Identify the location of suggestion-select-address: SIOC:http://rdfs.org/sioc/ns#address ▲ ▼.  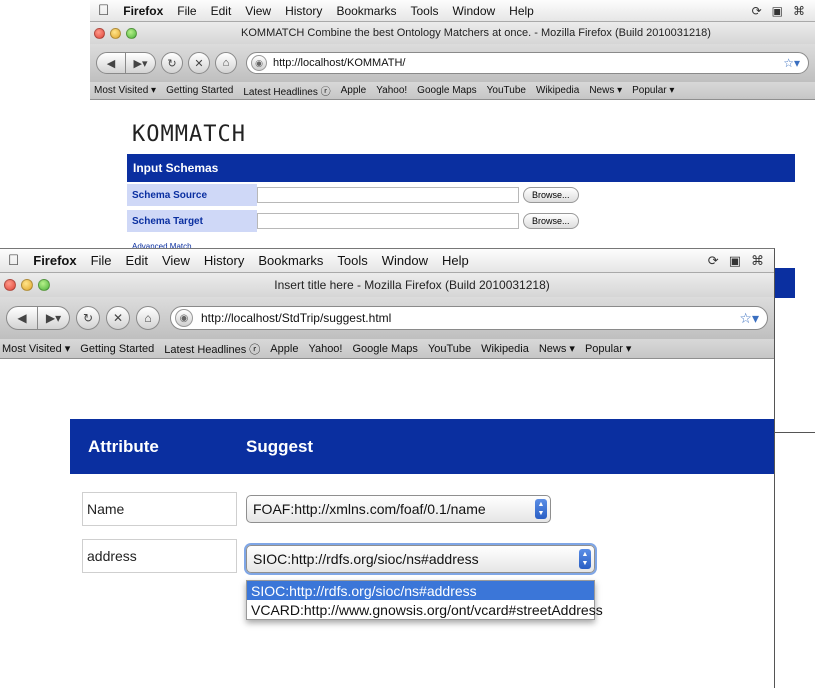
(420, 559).